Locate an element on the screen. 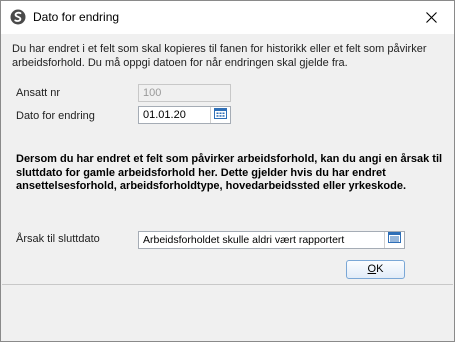 This screenshot has height=342, width=455. change-date-label: Dato for endring is located at coordinates (55, 116).